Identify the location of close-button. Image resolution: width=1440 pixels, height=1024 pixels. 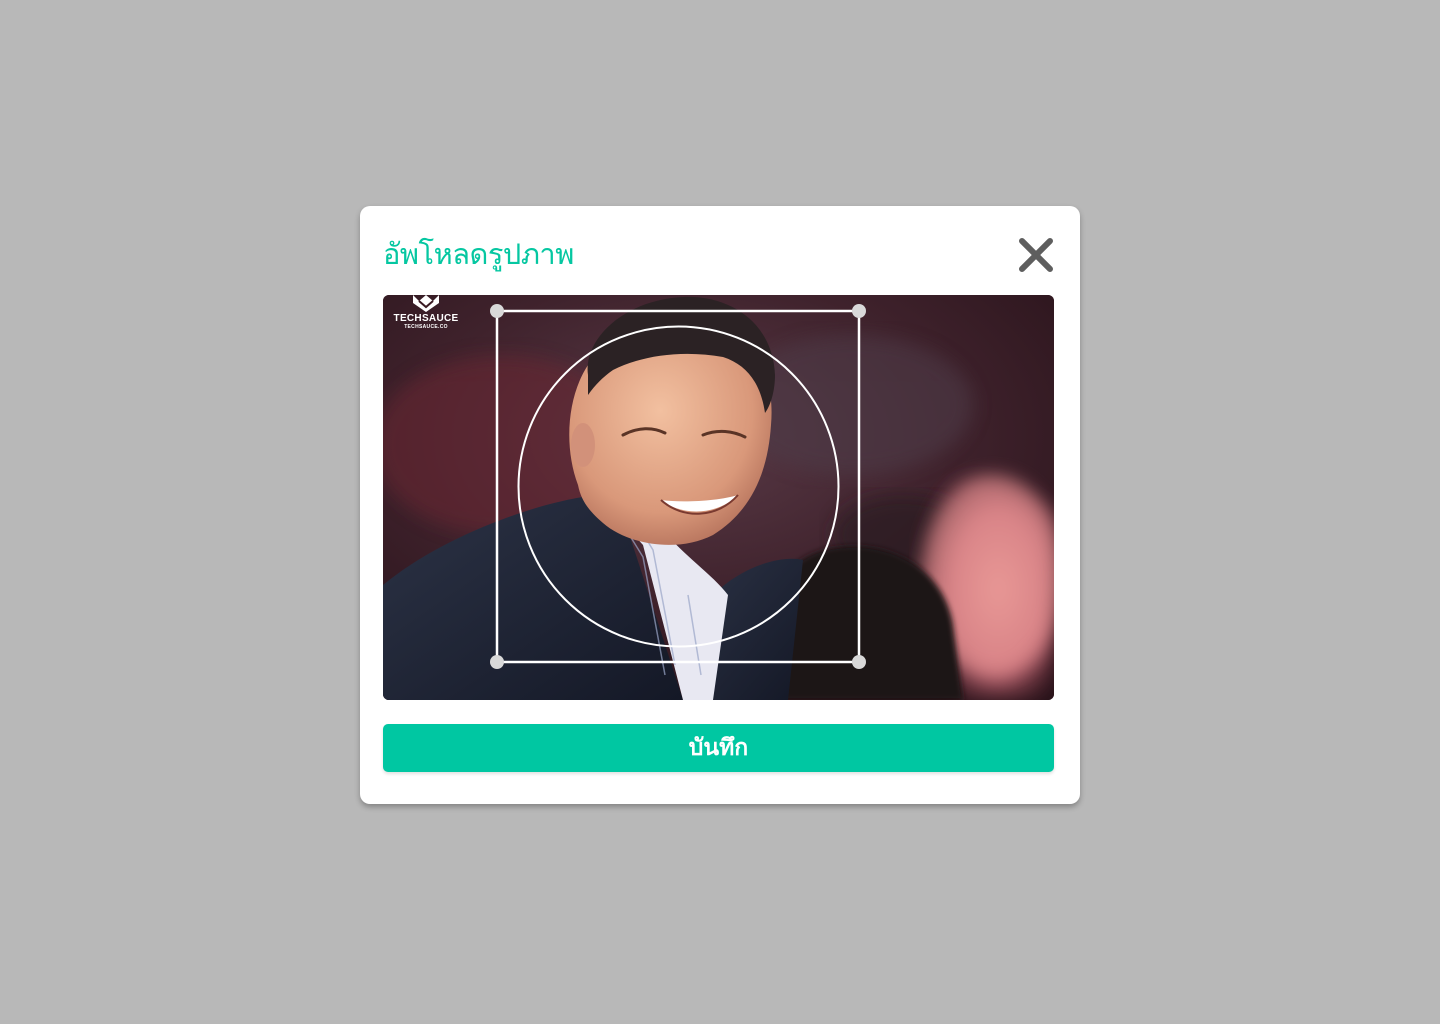
(1036, 255).